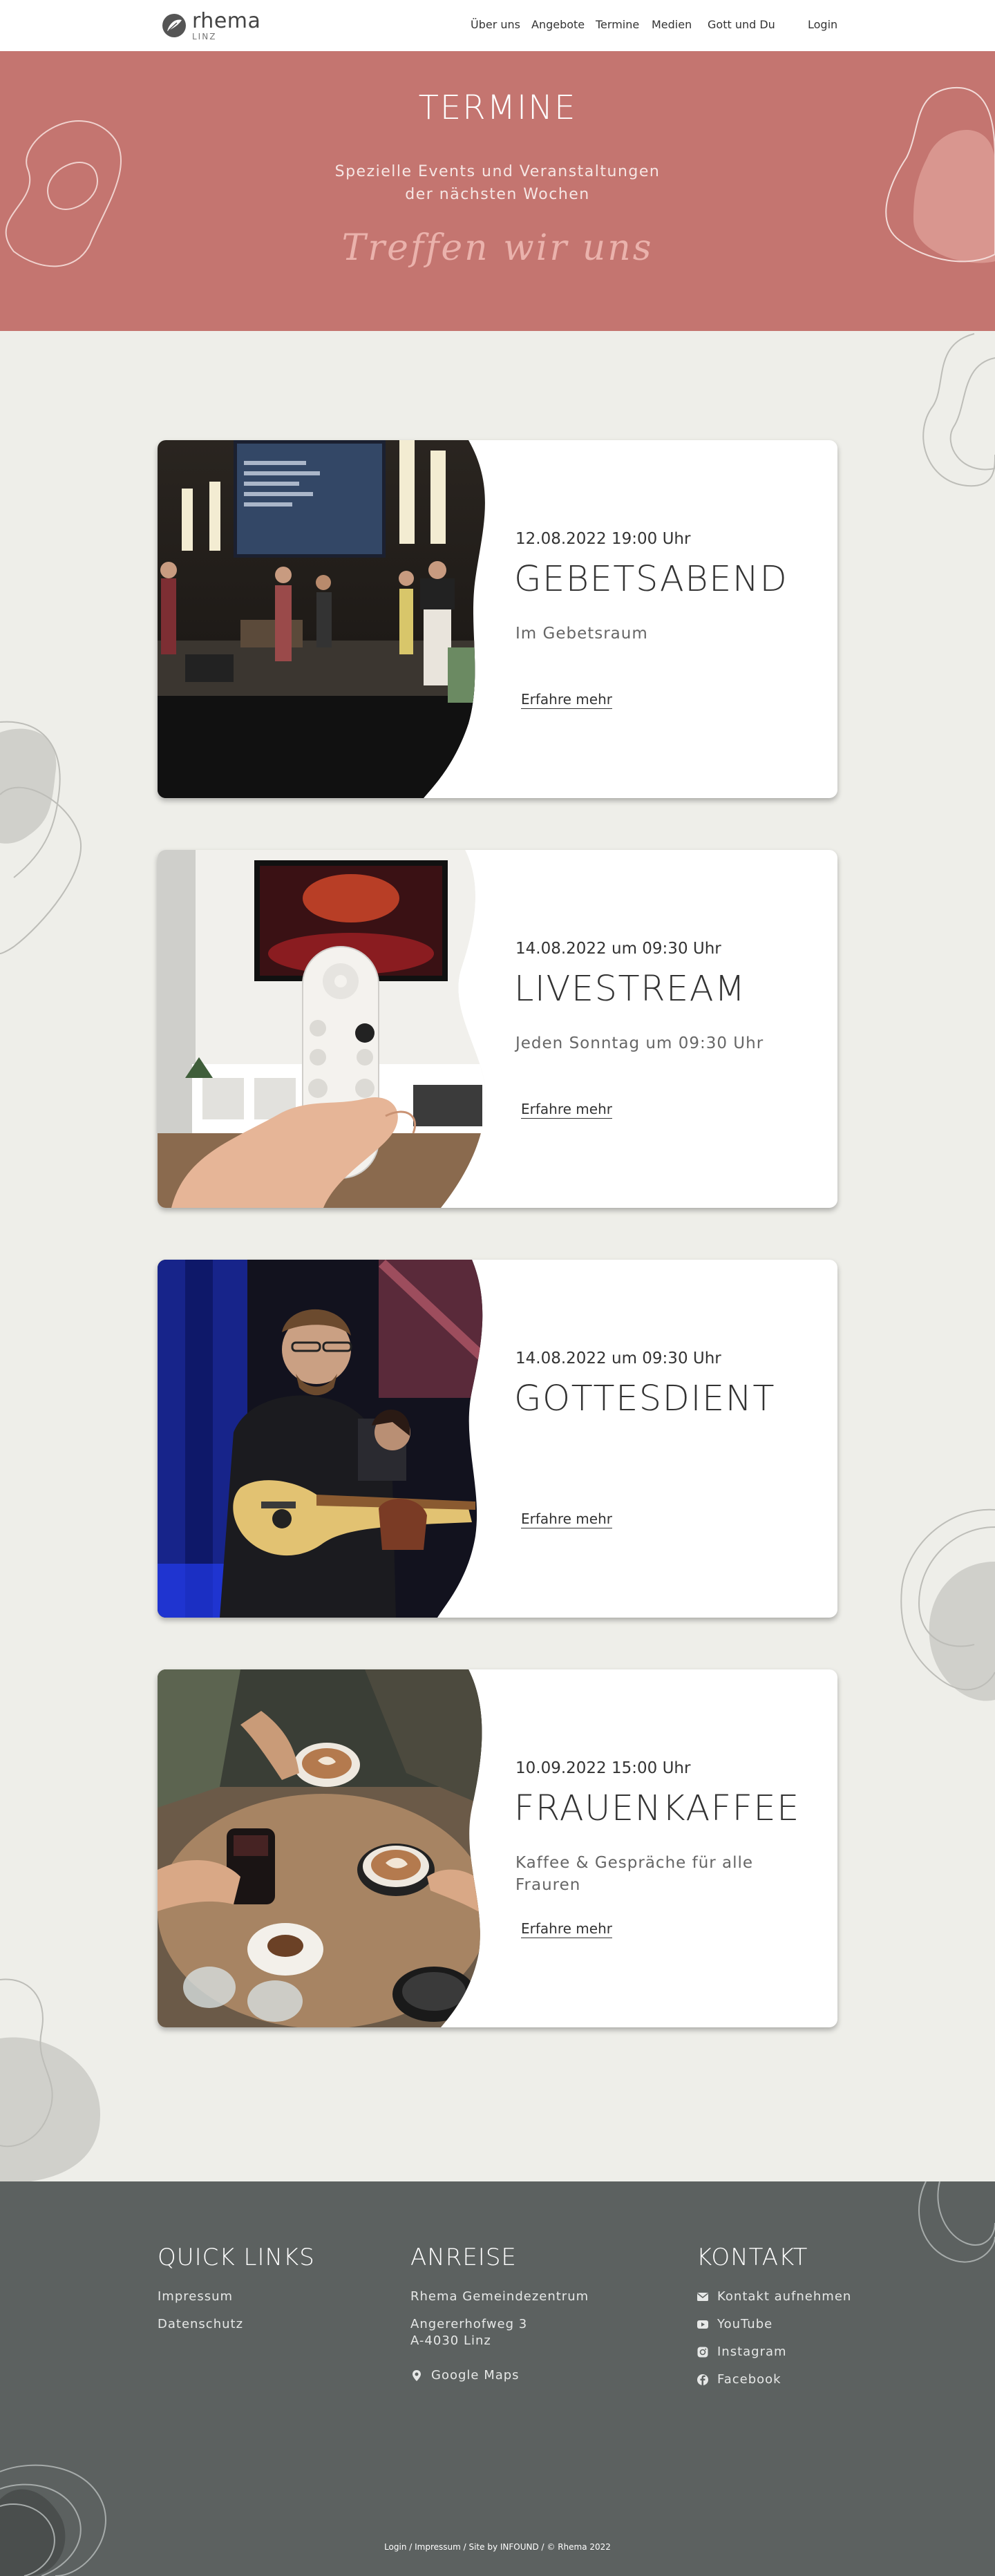 The height and width of the screenshot is (2576, 995). I want to click on kontakt-heading: KONTAKT, so click(752, 2257).